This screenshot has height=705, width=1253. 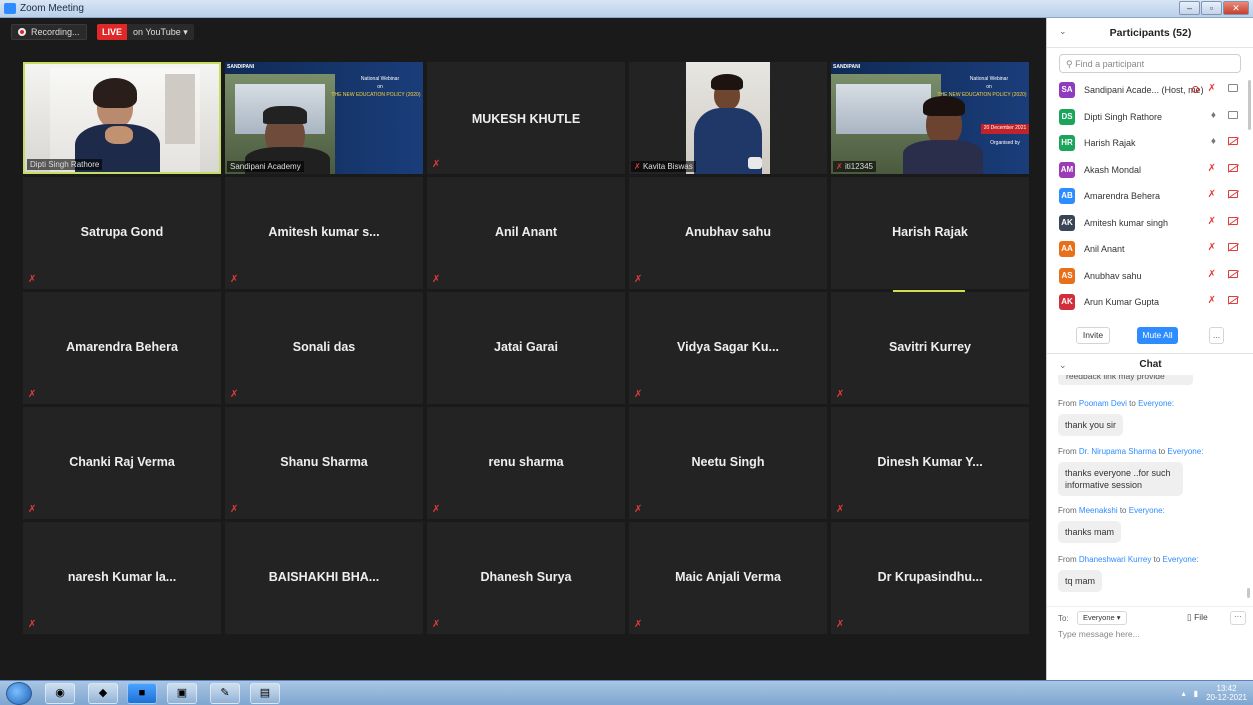 What do you see at coordinates (60, 693) in the screenshot?
I see `chrome-icon: ◉` at bounding box center [60, 693].